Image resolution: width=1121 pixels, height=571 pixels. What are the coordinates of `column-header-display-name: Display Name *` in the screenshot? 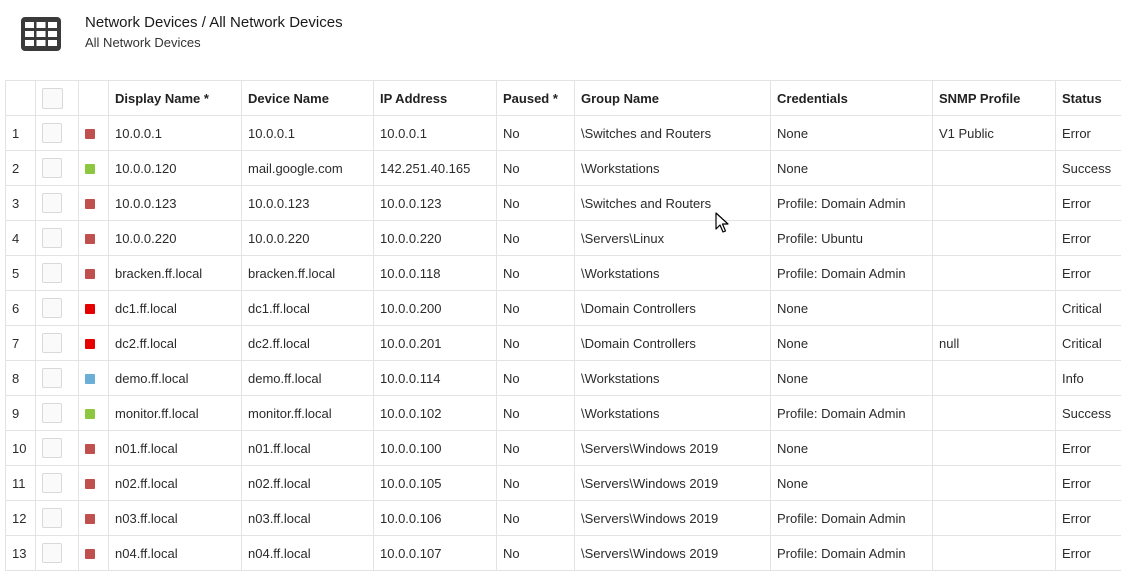 It's located at (175, 98).